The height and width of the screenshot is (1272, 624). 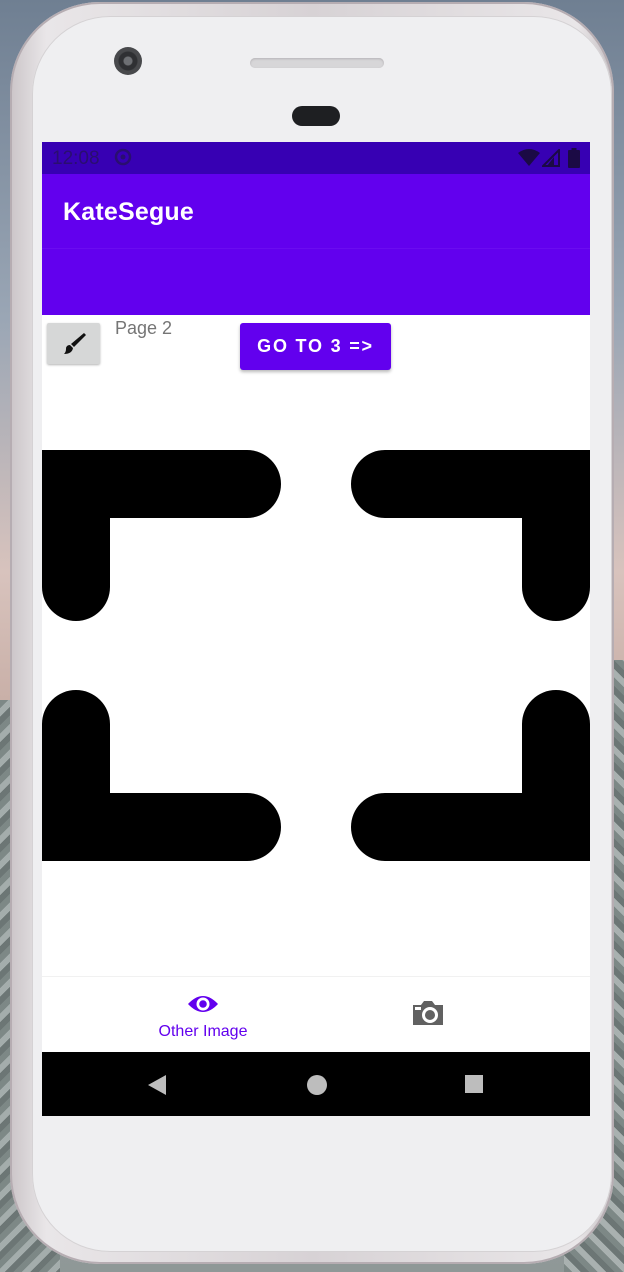 I want to click on proximity-sensor, so click(x=316, y=116).